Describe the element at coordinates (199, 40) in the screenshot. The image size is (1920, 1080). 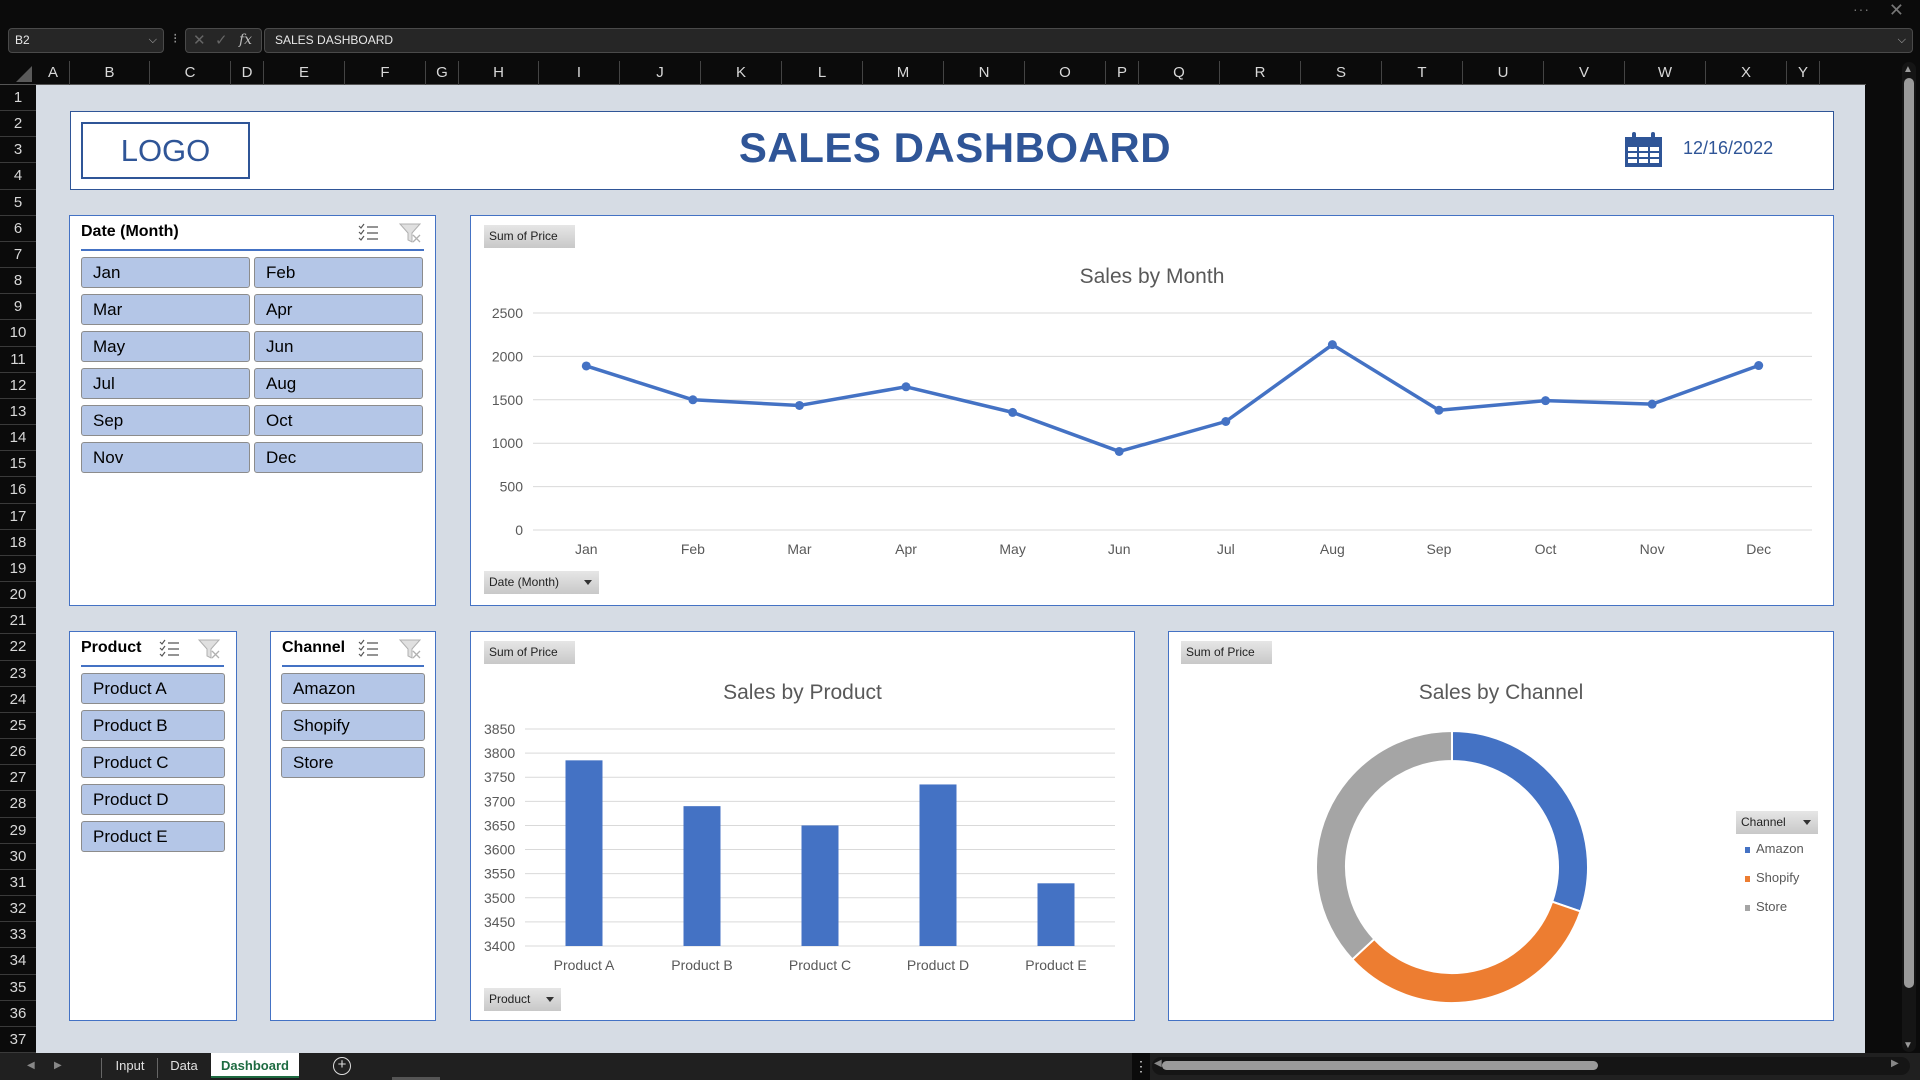
I see `cancel-icon: ✕` at that location.